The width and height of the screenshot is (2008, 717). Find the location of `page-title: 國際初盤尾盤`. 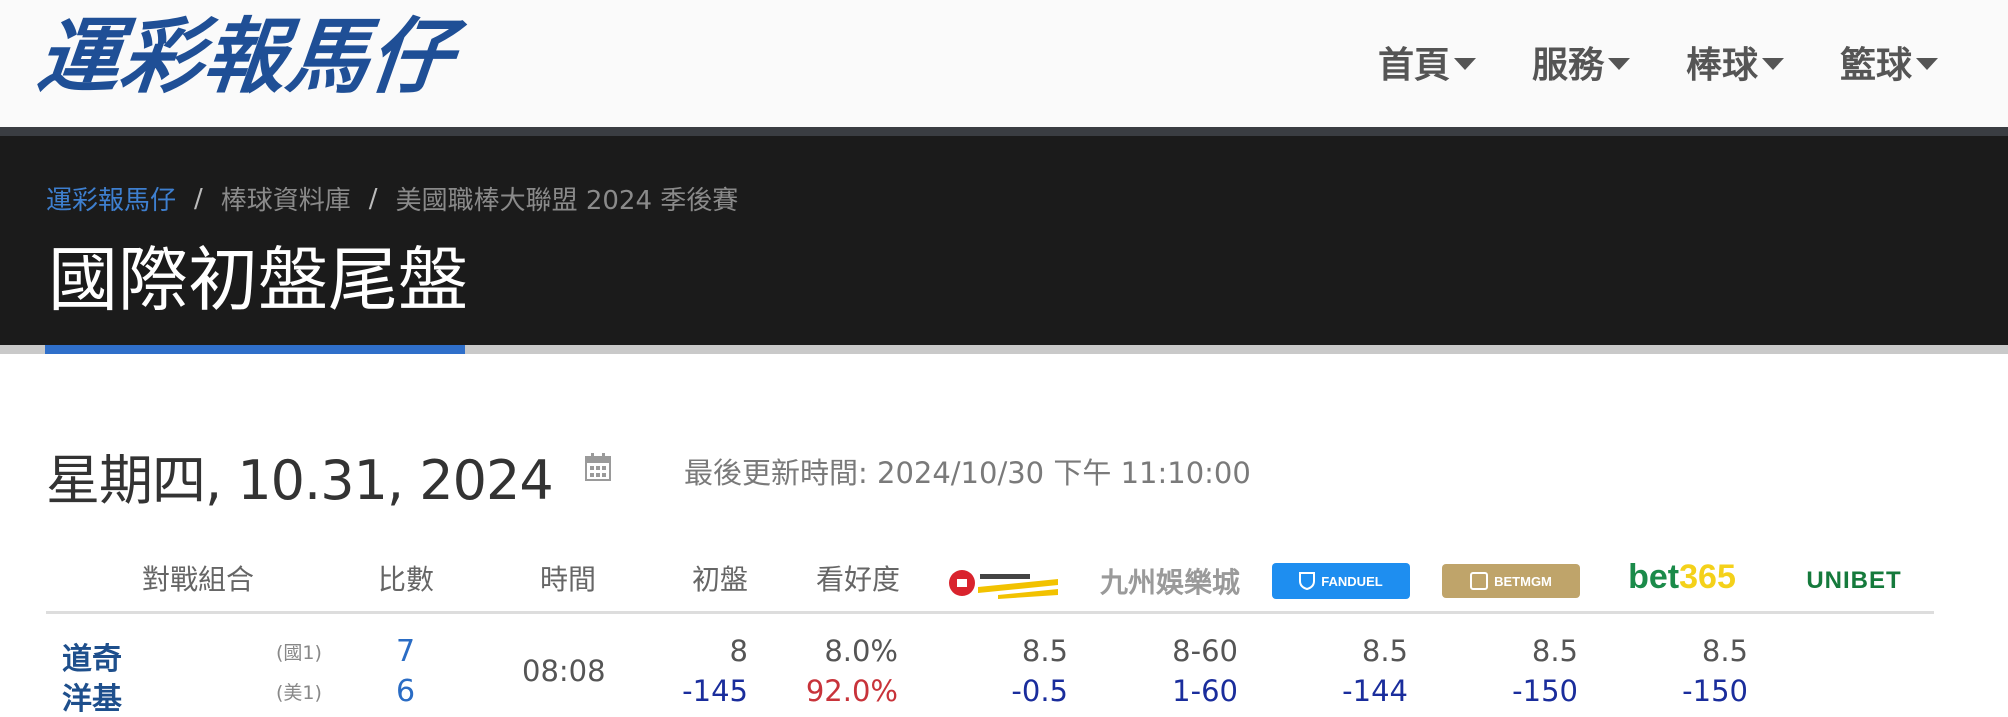

page-title: 國際初盤尾盤 is located at coordinates (258, 280).